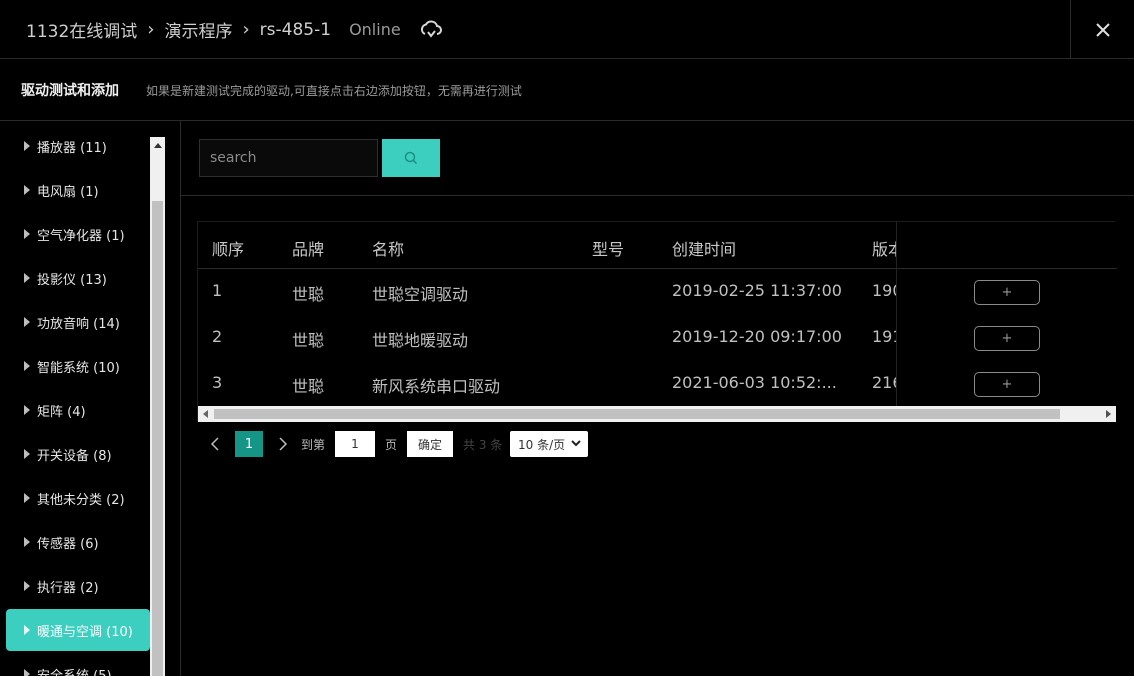 This screenshot has width=1134, height=676. What do you see at coordinates (78, 454) in the screenshot?
I see `sidebar-item-switch: 开关设备 (8)` at bounding box center [78, 454].